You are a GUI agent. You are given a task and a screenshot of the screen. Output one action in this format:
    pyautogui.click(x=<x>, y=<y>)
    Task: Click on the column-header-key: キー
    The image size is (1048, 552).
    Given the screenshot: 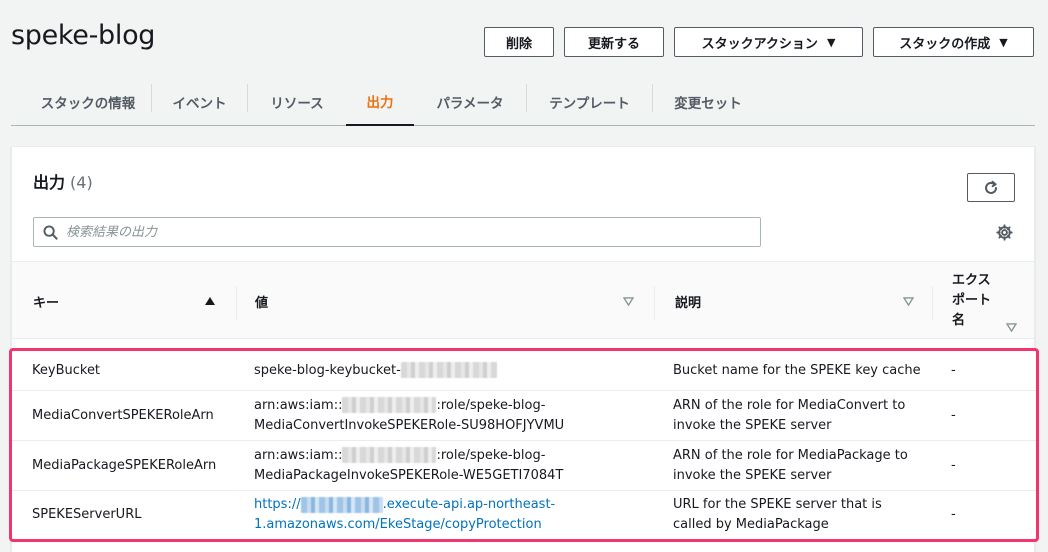 What is the action you would take?
    pyautogui.click(x=133, y=301)
    